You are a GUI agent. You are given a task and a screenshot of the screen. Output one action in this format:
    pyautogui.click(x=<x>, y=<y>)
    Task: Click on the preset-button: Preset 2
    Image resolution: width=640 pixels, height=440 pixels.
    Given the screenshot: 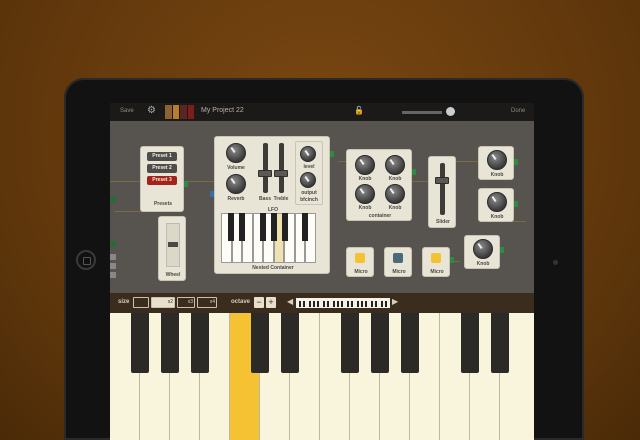 What is the action you would take?
    pyautogui.click(x=162, y=168)
    